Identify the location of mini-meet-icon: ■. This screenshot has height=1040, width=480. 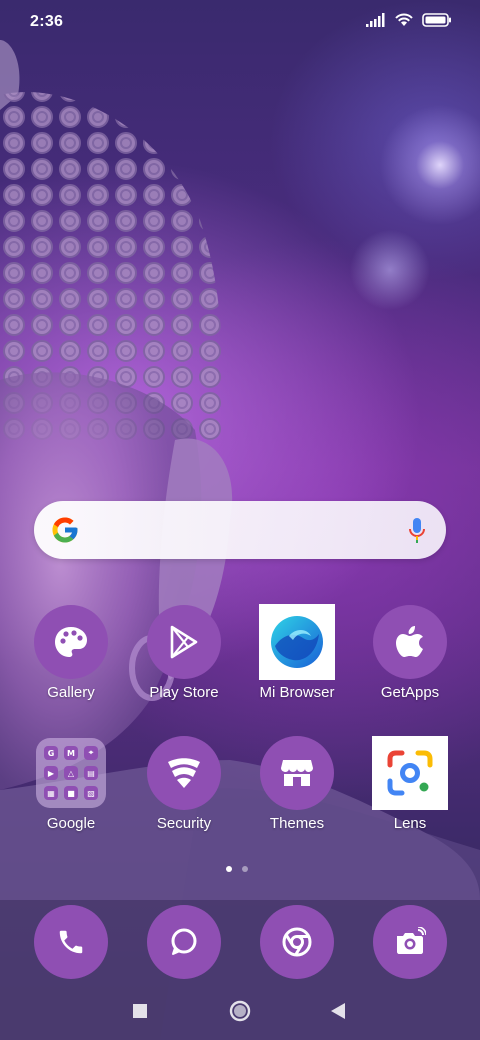
(71, 793).